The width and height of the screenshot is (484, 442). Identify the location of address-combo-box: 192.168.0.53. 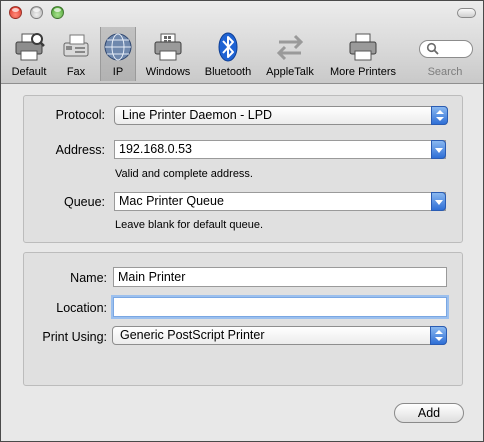
(280, 149).